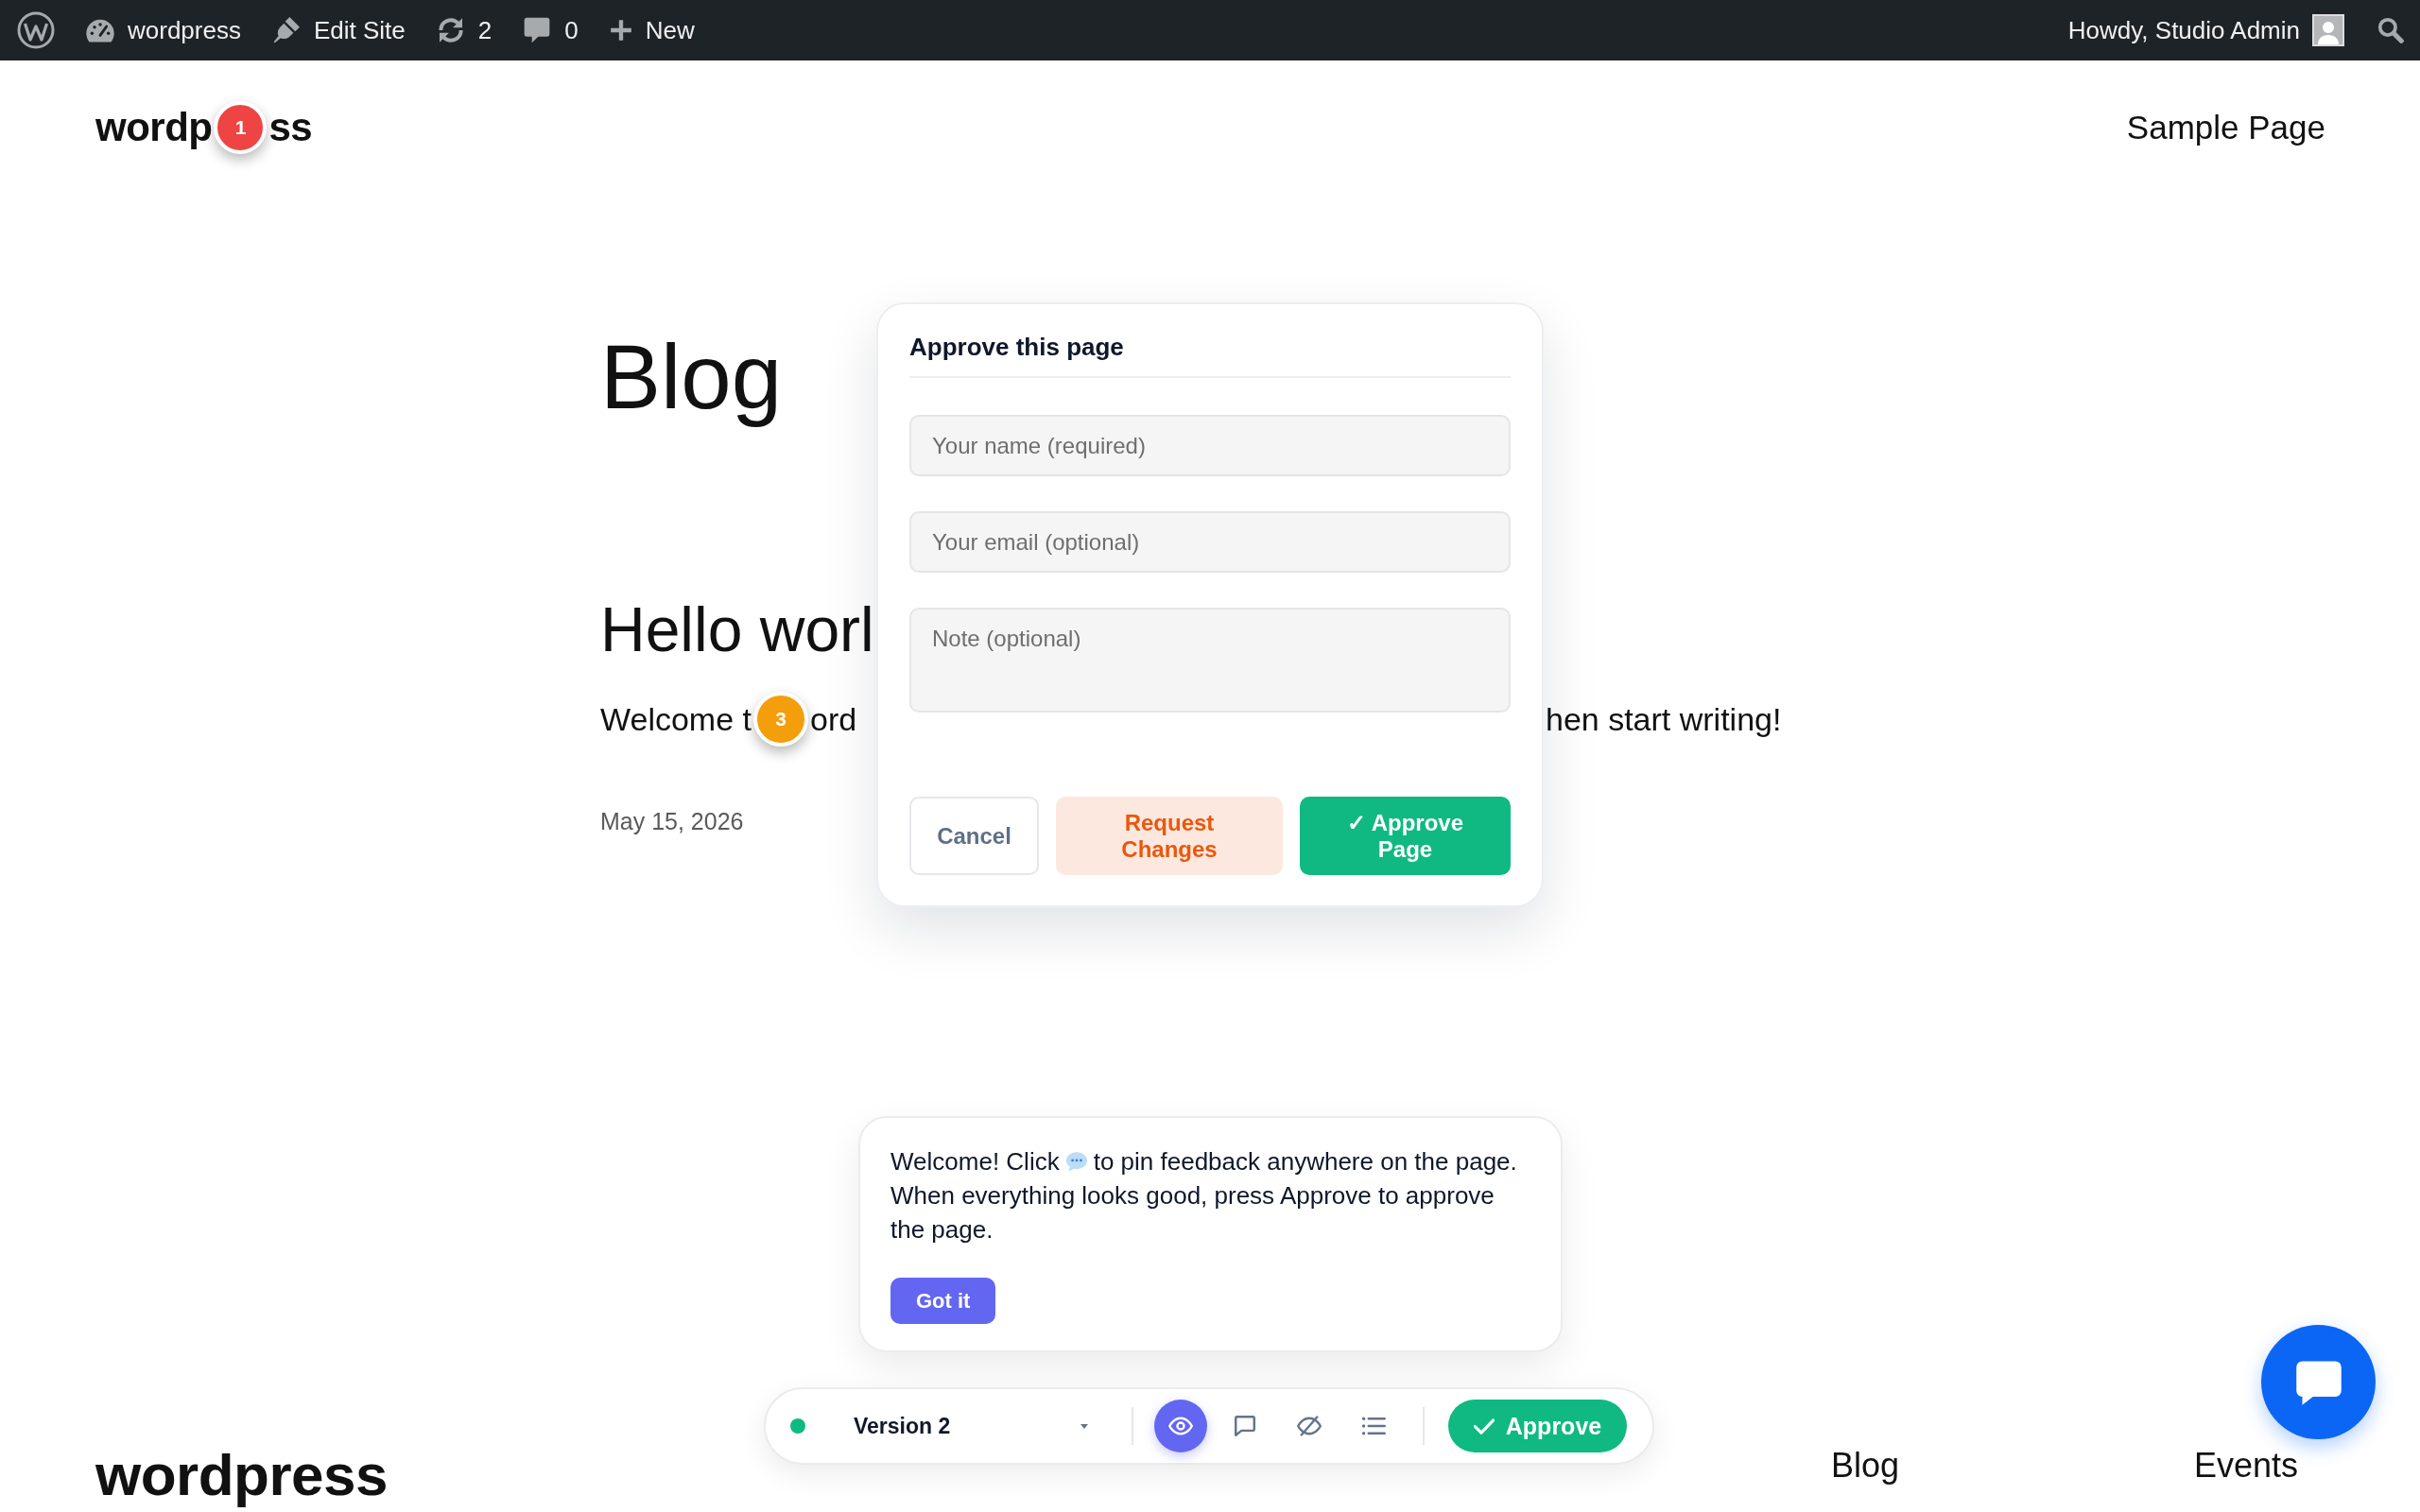  I want to click on comments-link: 0, so click(550, 30).